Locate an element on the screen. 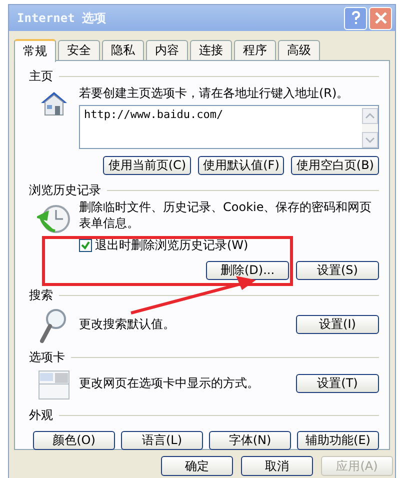 The height and width of the screenshot is (478, 400). house-icon is located at coordinates (54, 103).